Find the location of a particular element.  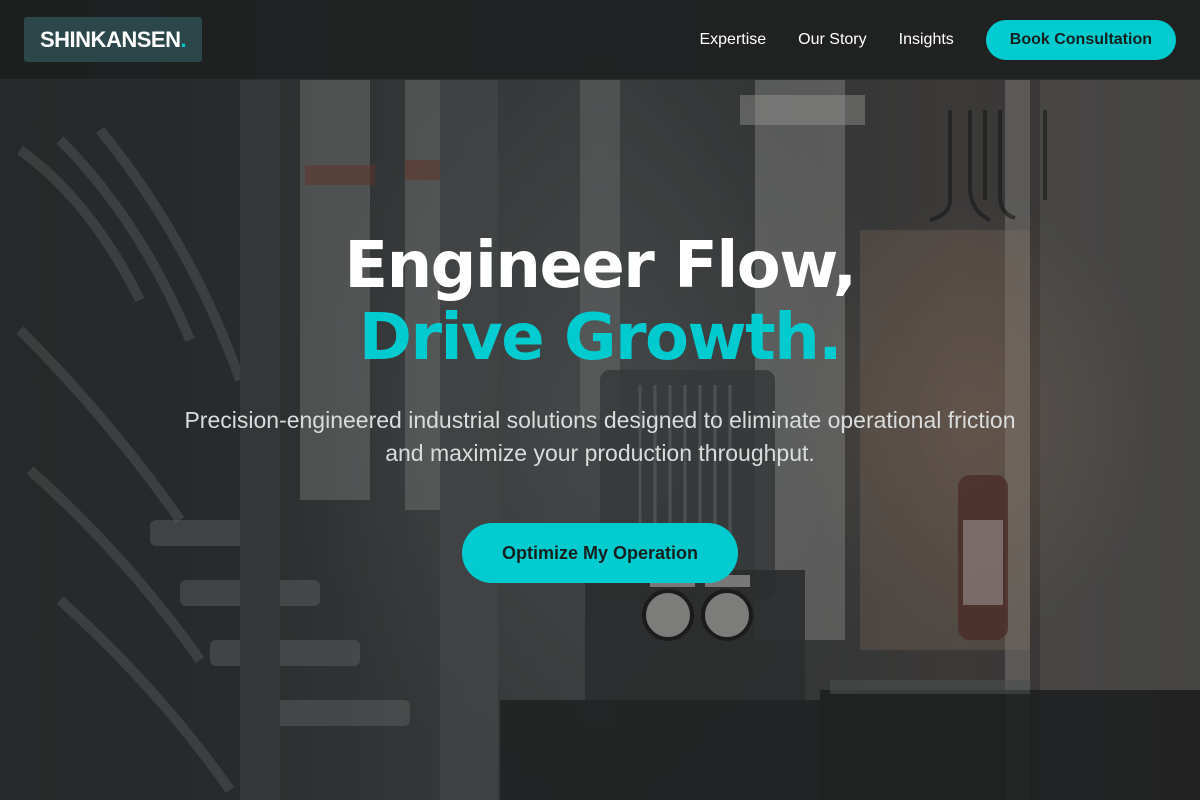

brand-logo: SHINKANSEN. is located at coordinates (113, 39).